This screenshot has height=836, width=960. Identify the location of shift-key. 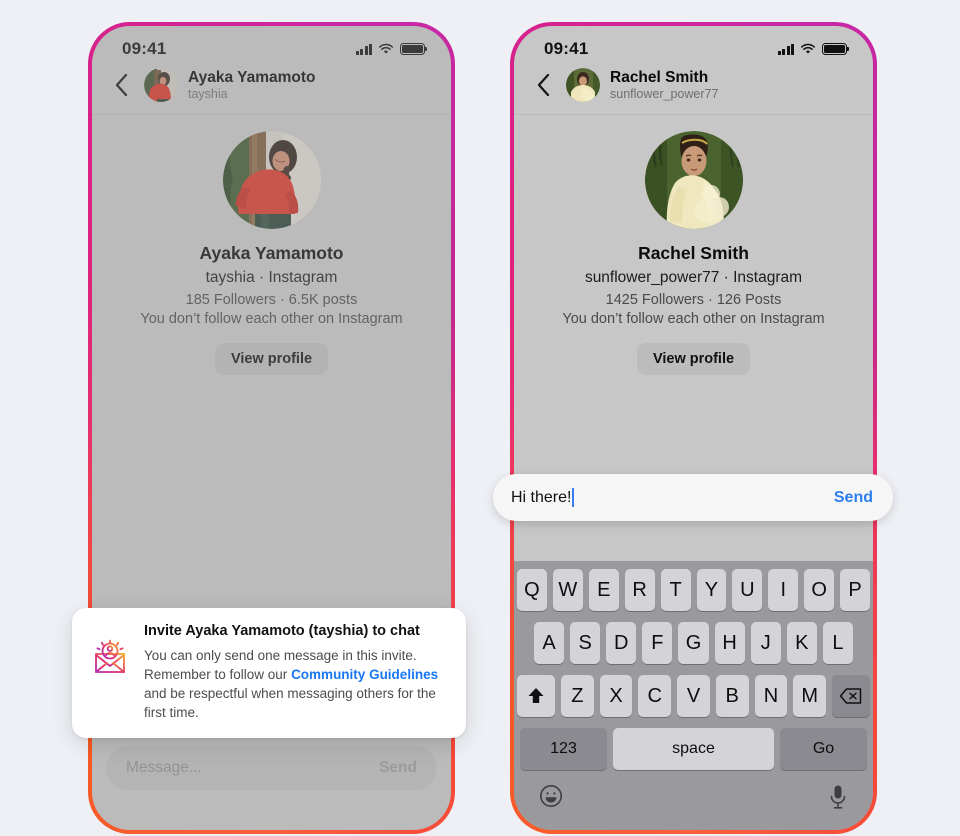
(535, 696).